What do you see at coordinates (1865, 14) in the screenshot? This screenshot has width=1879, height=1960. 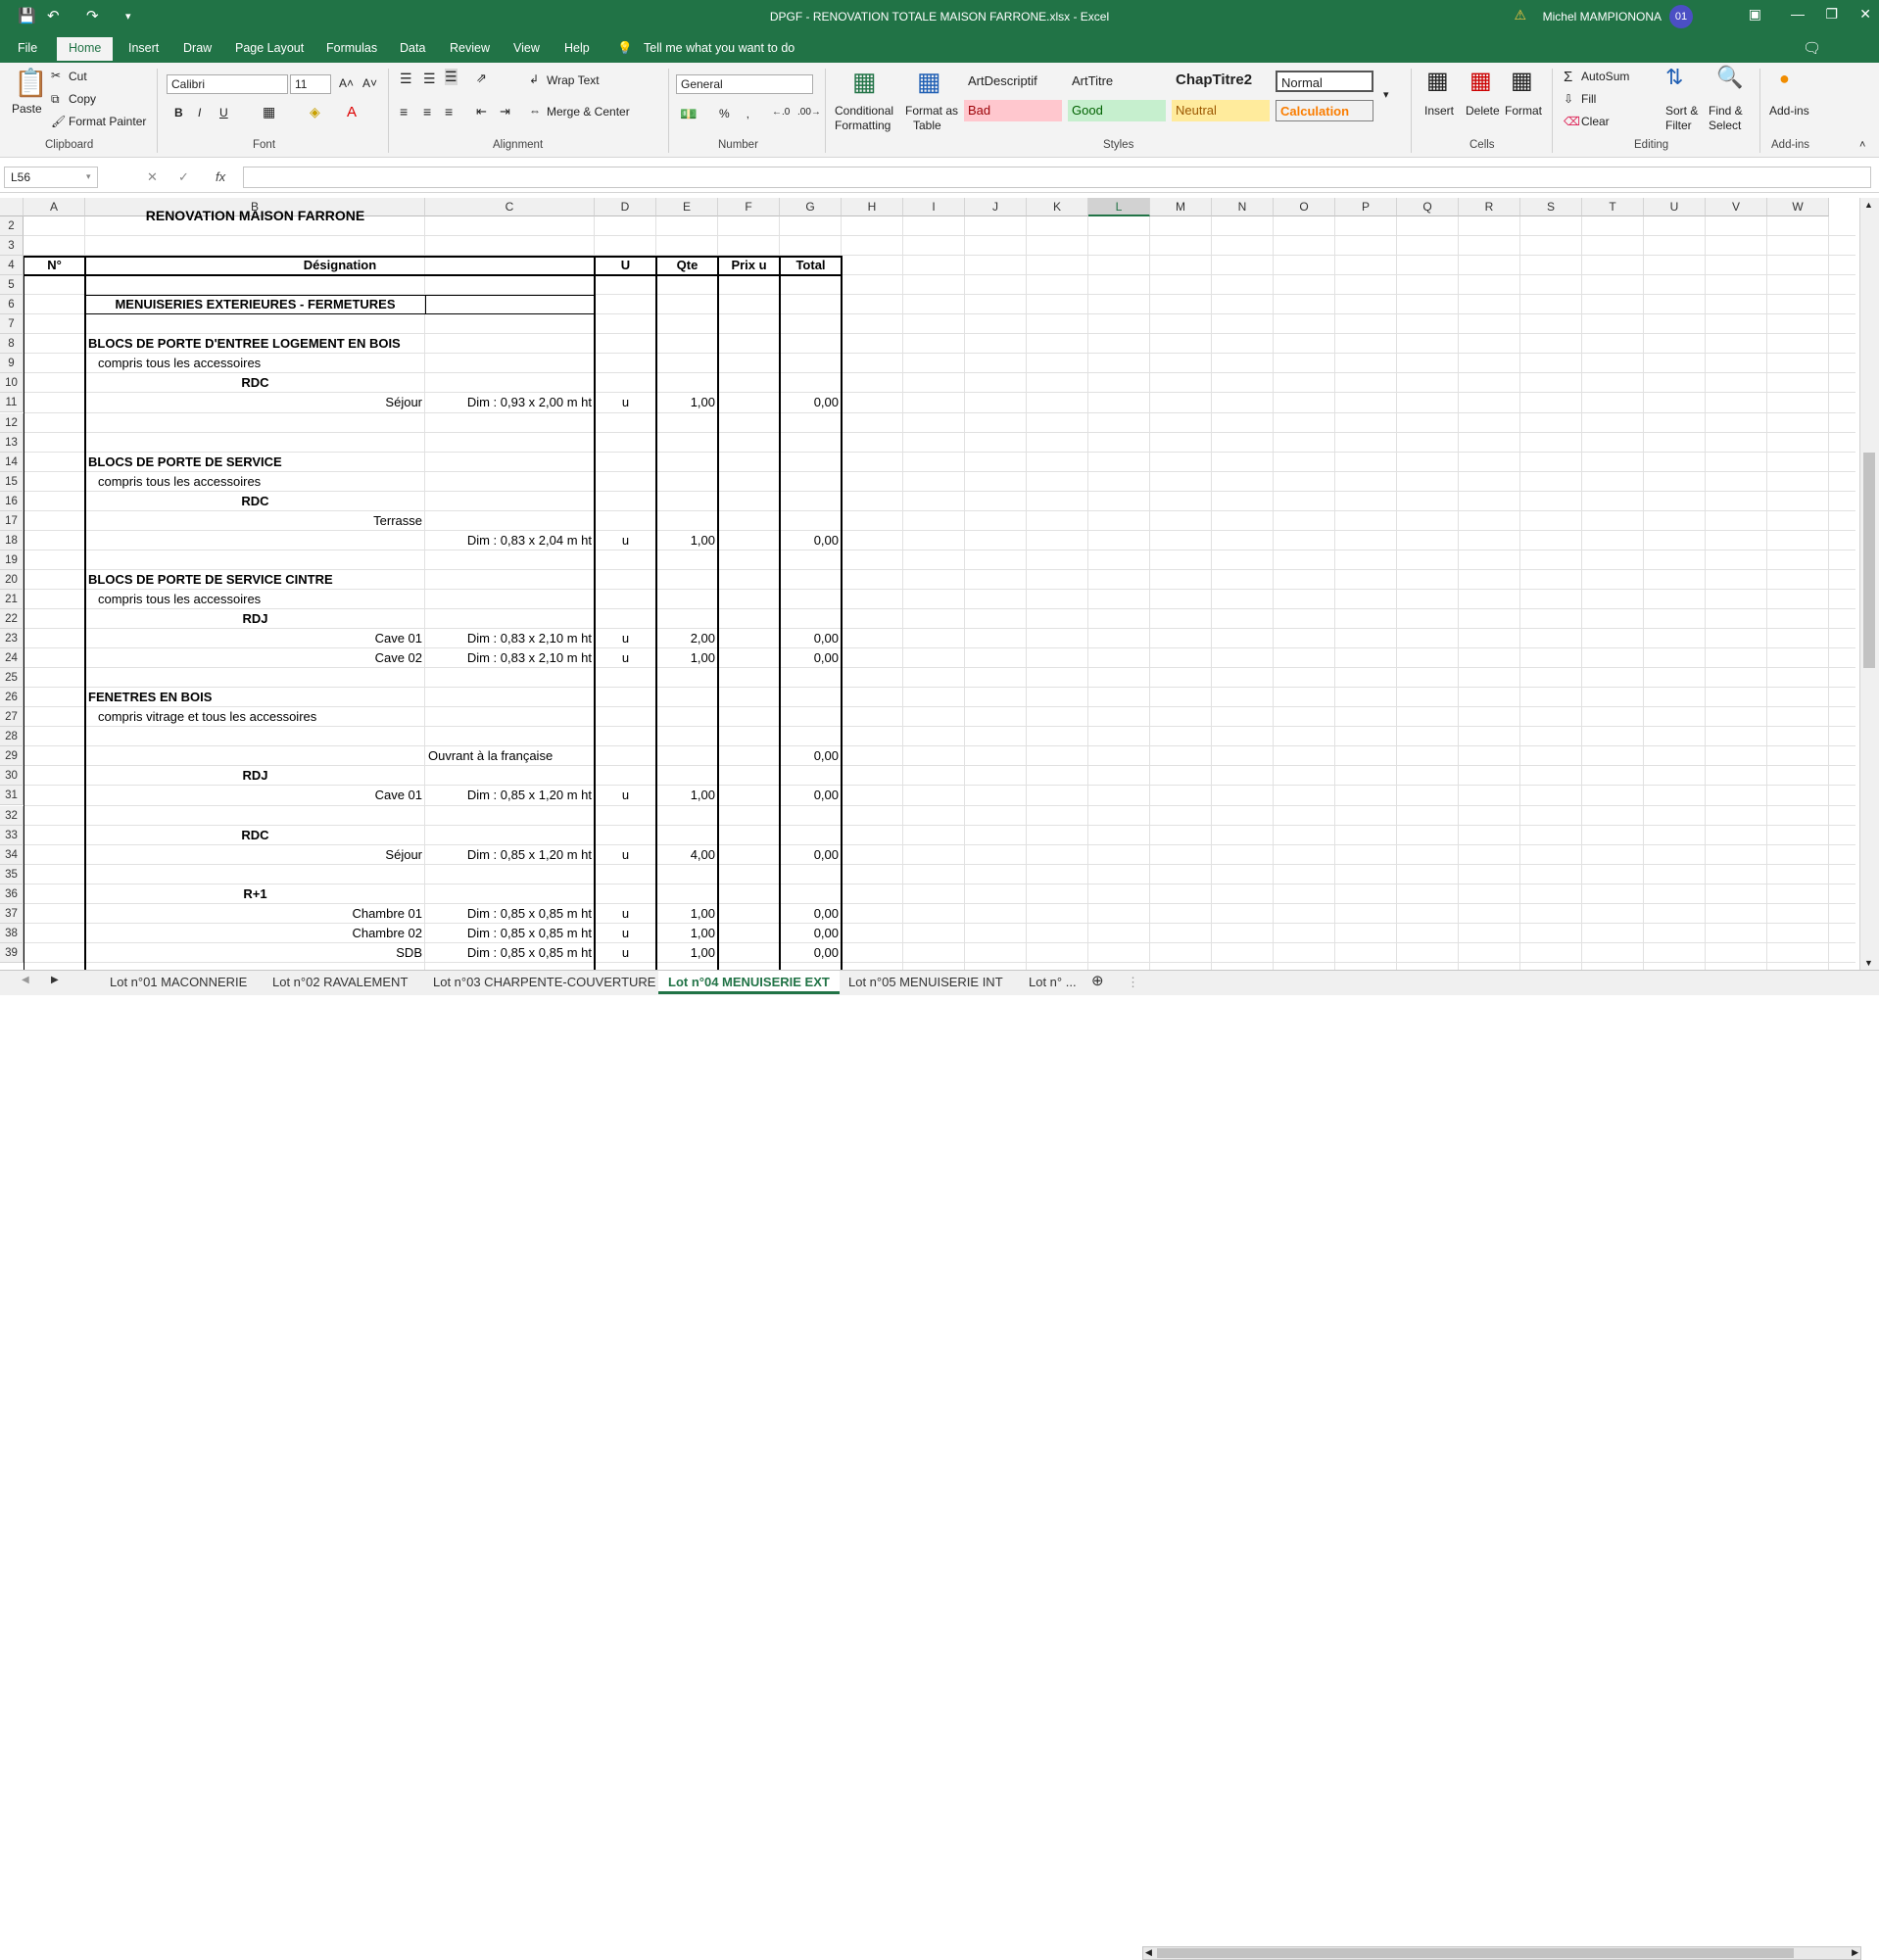 I see `close-icon: ✕` at bounding box center [1865, 14].